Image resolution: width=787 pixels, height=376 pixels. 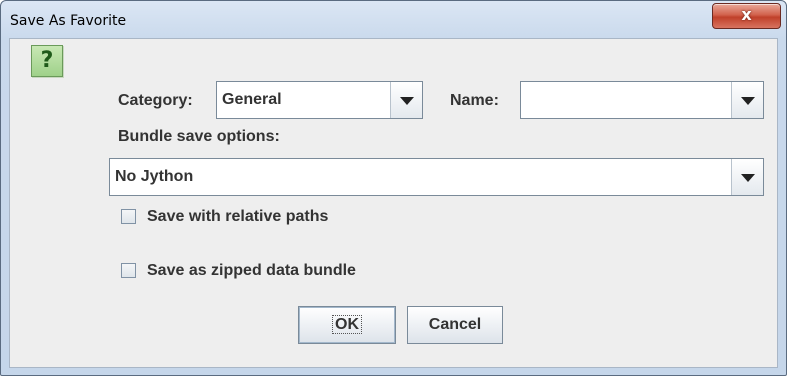 What do you see at coordinates (128, 270) in the screenshot?
I see `zipped-bundle-checkbox` at bounding box center [128, 270].